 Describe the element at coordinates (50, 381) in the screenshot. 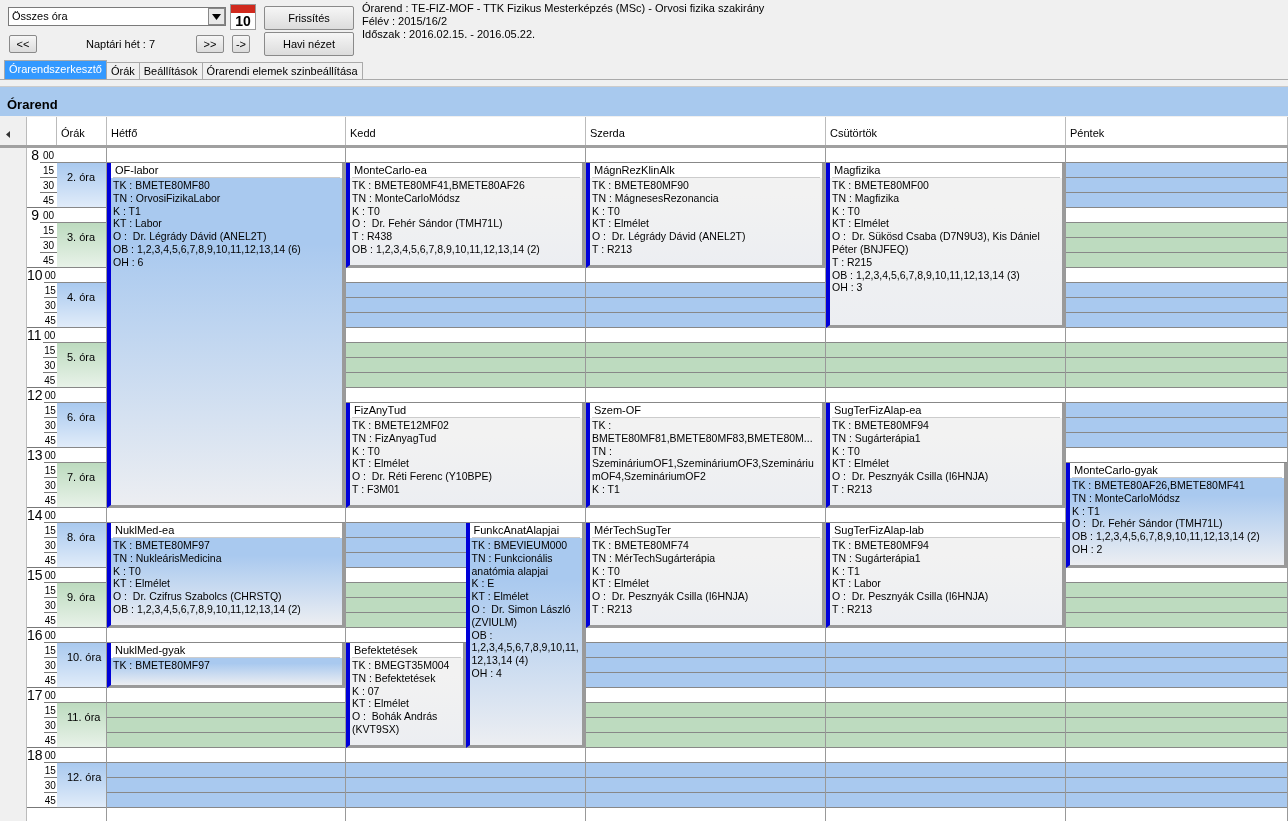

I see `minute-label: 45` at that location.